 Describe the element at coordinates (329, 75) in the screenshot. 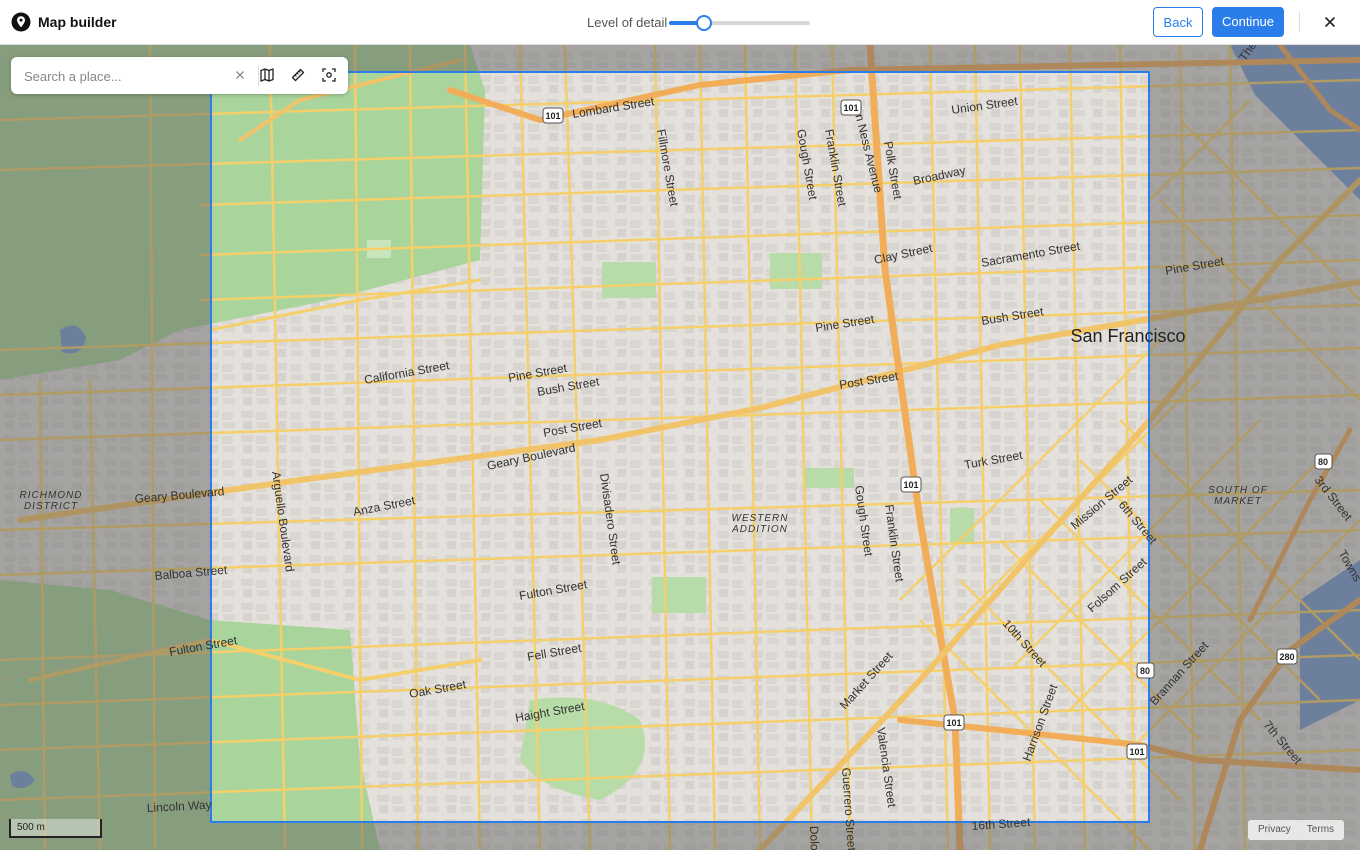

I see `focus-frame-icon` at that location.